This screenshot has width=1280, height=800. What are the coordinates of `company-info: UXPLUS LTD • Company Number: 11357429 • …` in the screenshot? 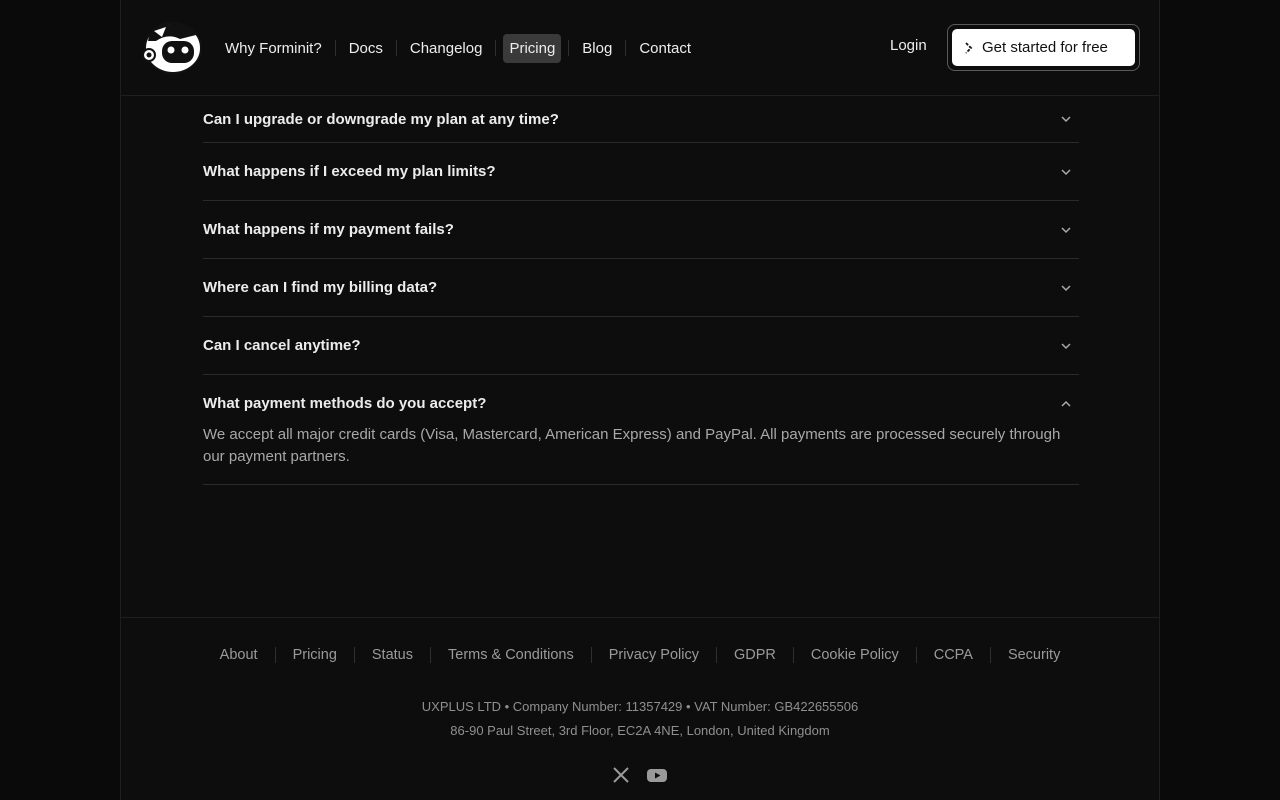 It's located at (640, 706).